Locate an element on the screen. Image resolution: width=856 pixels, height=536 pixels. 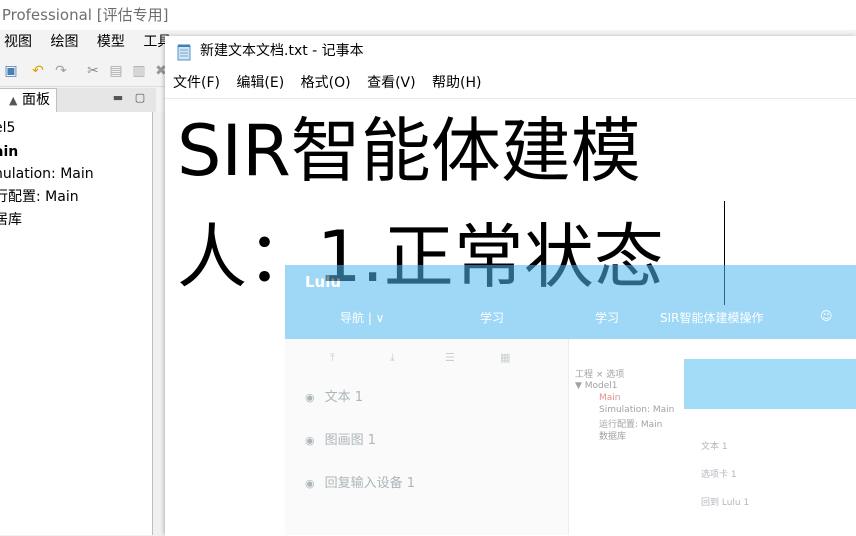
project-panel: el5 ain nulation: Main 行配置: Main 居库 is located at coordinates (76, 323).